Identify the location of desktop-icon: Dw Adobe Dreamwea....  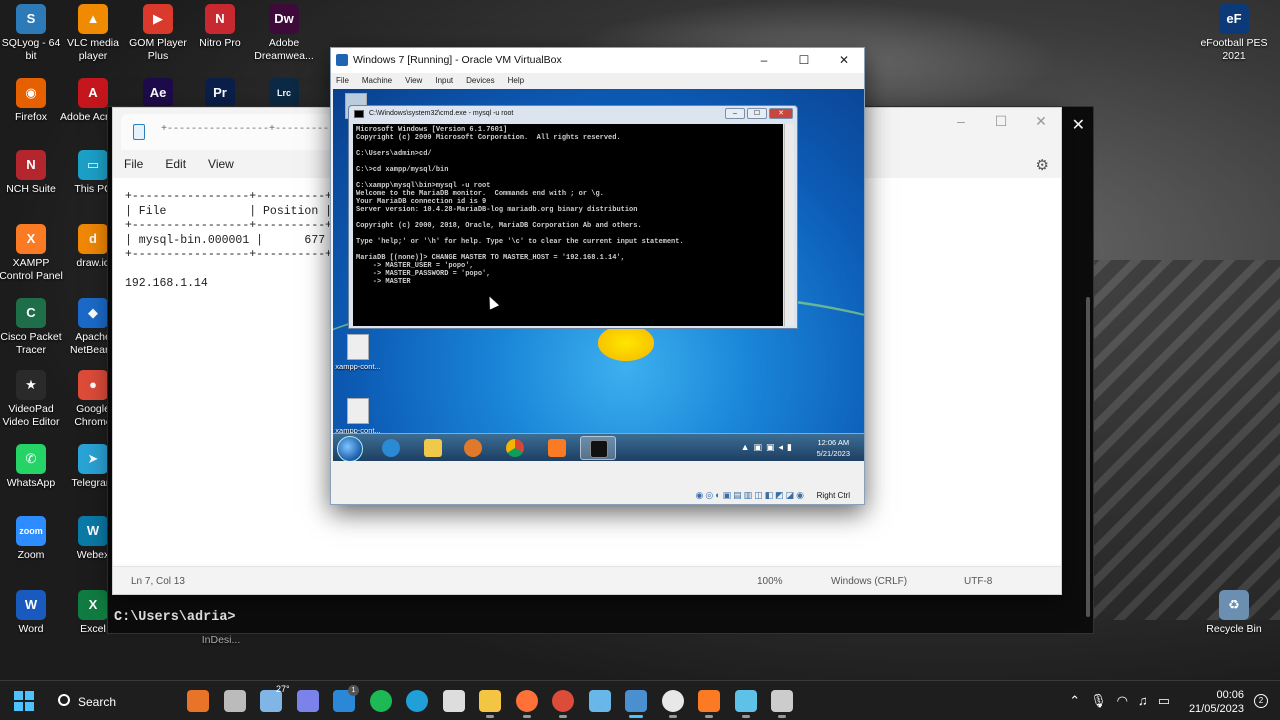
(284, 33).